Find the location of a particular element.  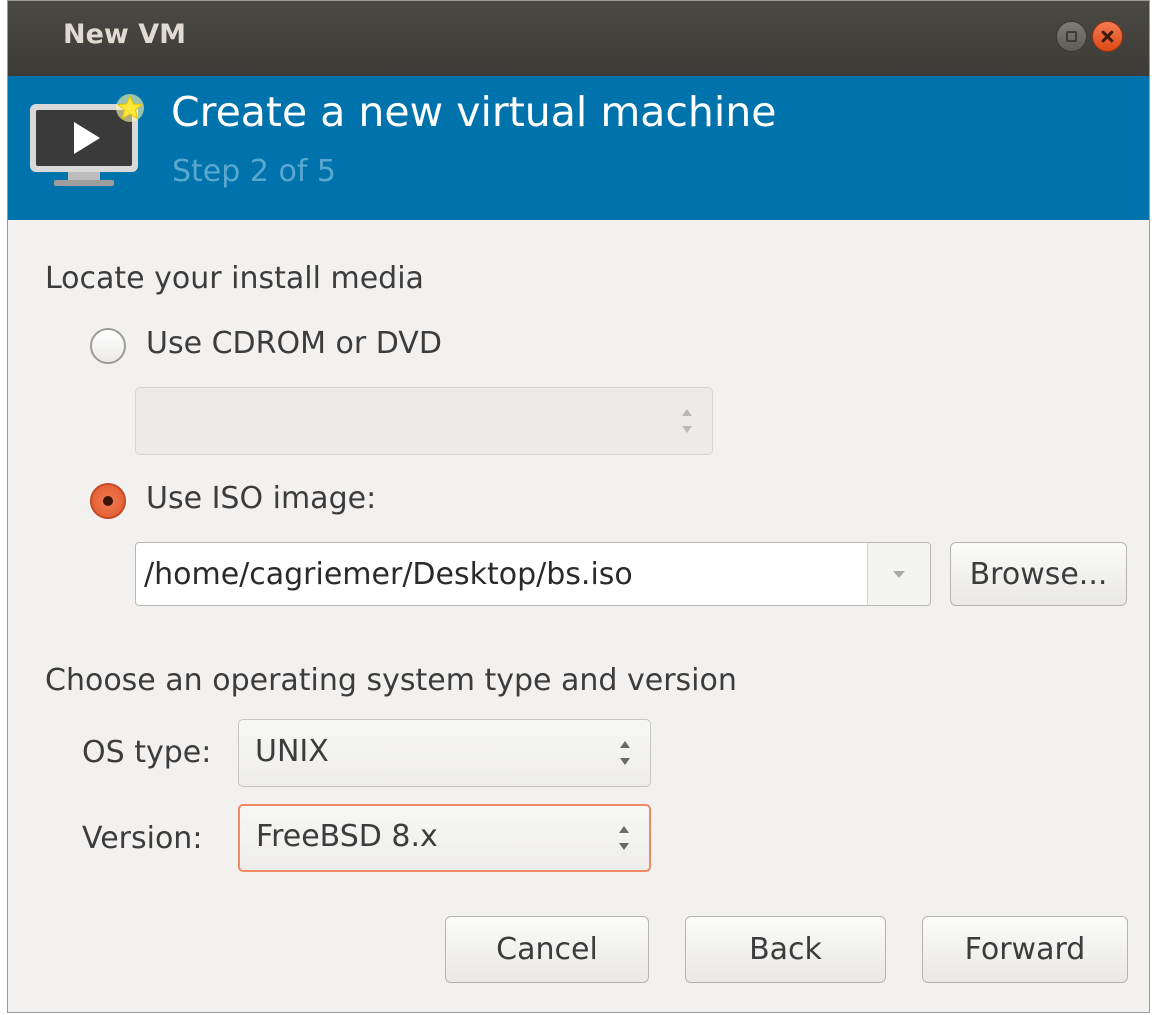

os-version-select: FreeBSD 8.x is located at coordinates (444, 838).